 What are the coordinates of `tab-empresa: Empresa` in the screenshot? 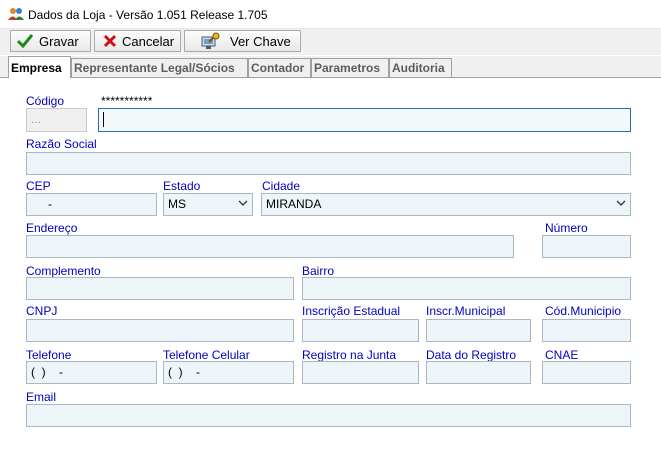 It's located at (39, 67).